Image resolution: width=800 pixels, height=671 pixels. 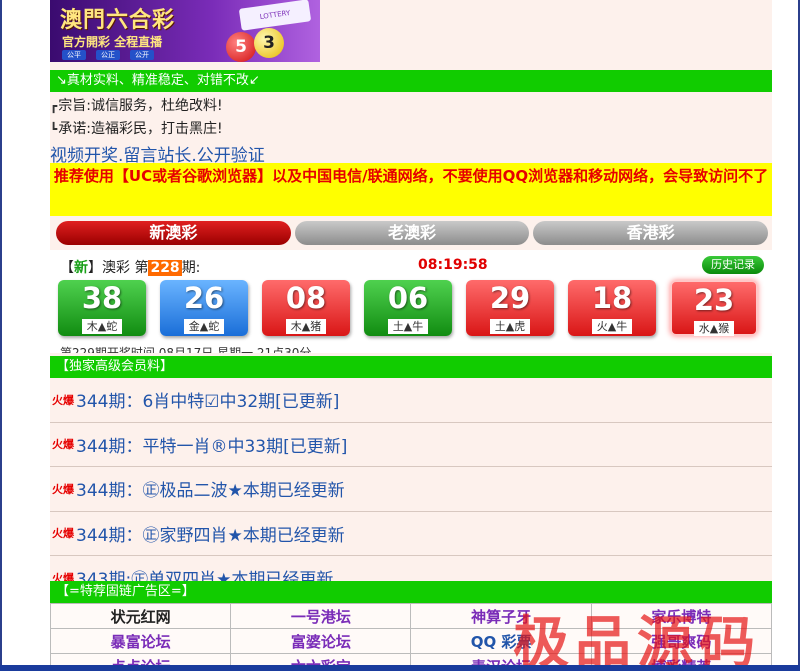 I want to click on draw-period: 【新】澳彩 第 228 期:, so click(x=130, y=267).